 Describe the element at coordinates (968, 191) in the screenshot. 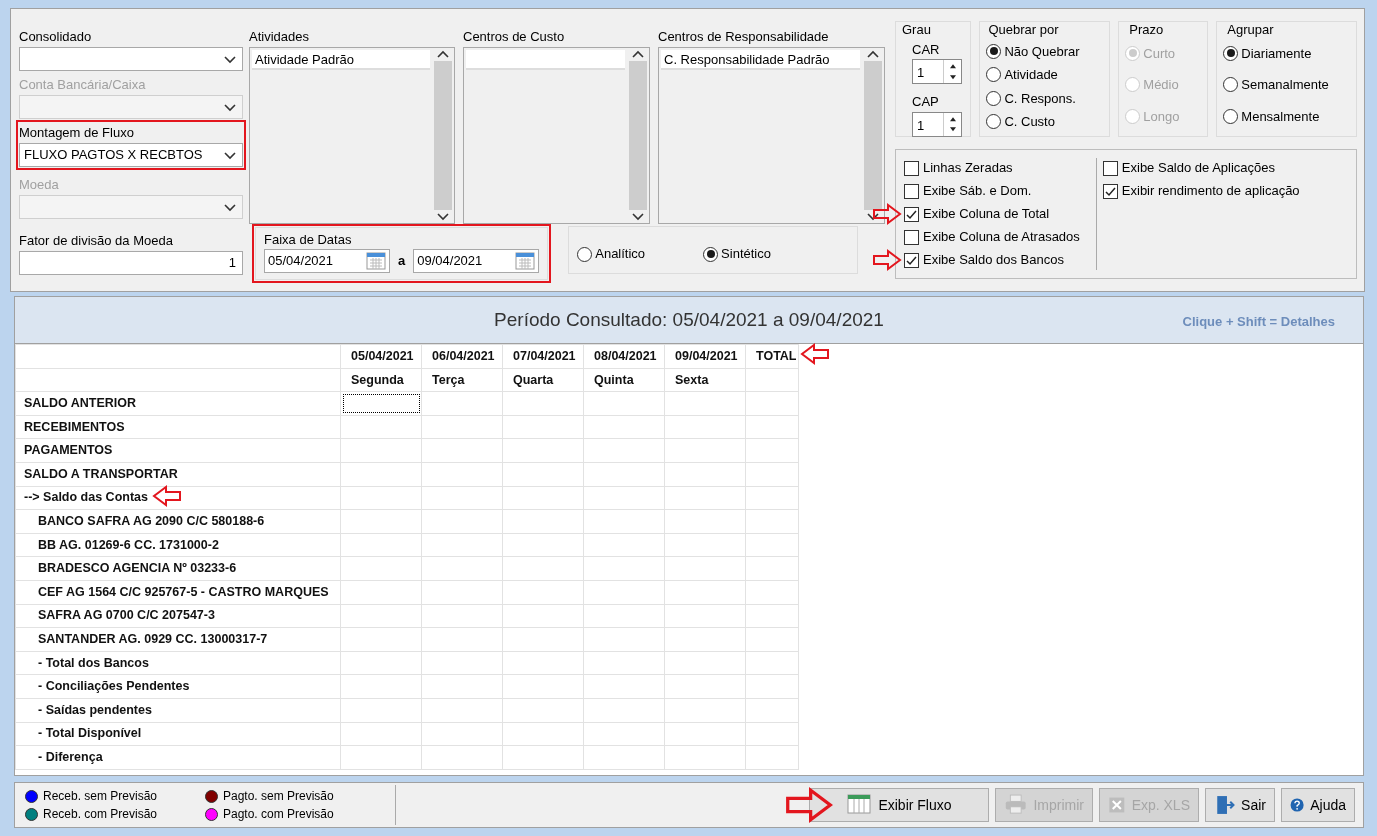

I see `checkbox: Exibe Sáb. e Dom.` at that location.